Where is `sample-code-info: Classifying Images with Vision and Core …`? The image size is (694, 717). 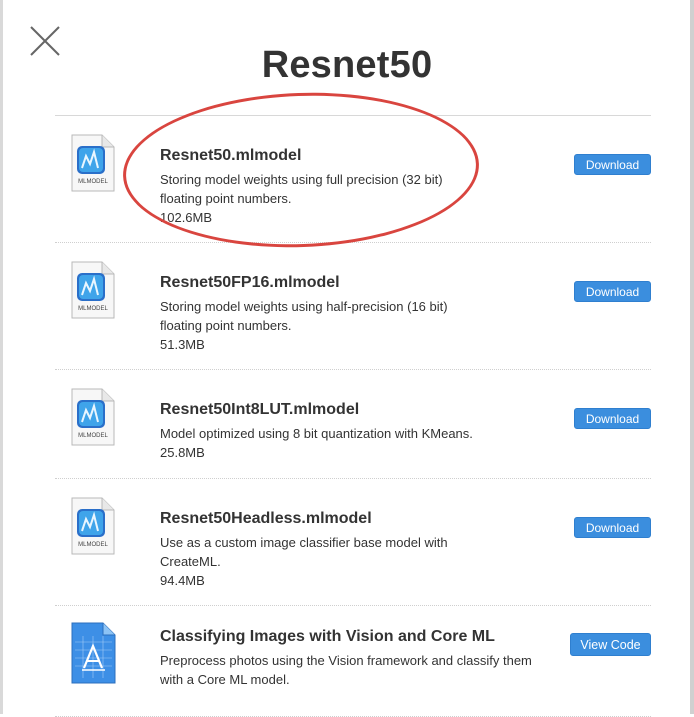 sample-code-info: Classifying Images with Vision and Core … is located at coordinates (370, 658).